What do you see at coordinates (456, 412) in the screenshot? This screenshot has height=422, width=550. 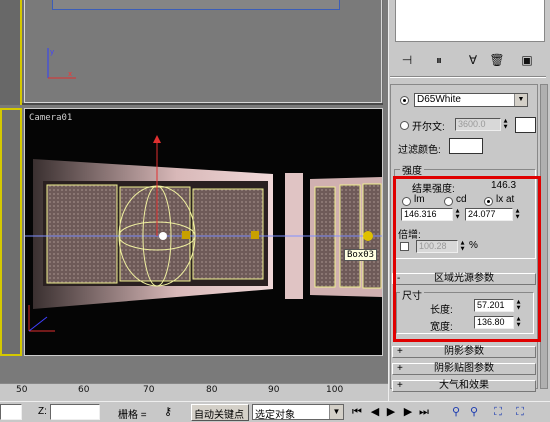 I see `zoom-icon: ⚲` at bounding box center [456, 412].